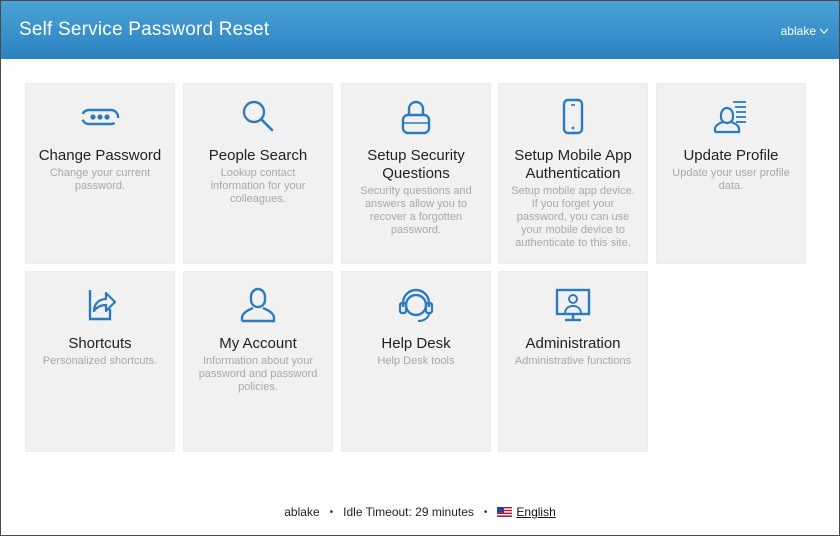  What do you see at coordinates (573, 117) in the screenshot?
I see `mobile-phone-icon` at bounding box center [573, 117].